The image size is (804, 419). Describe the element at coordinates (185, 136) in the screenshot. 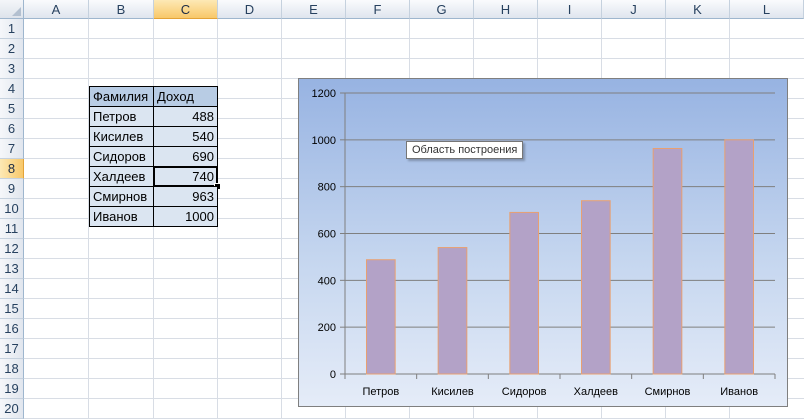

I see `value-cell: 540` at that location.